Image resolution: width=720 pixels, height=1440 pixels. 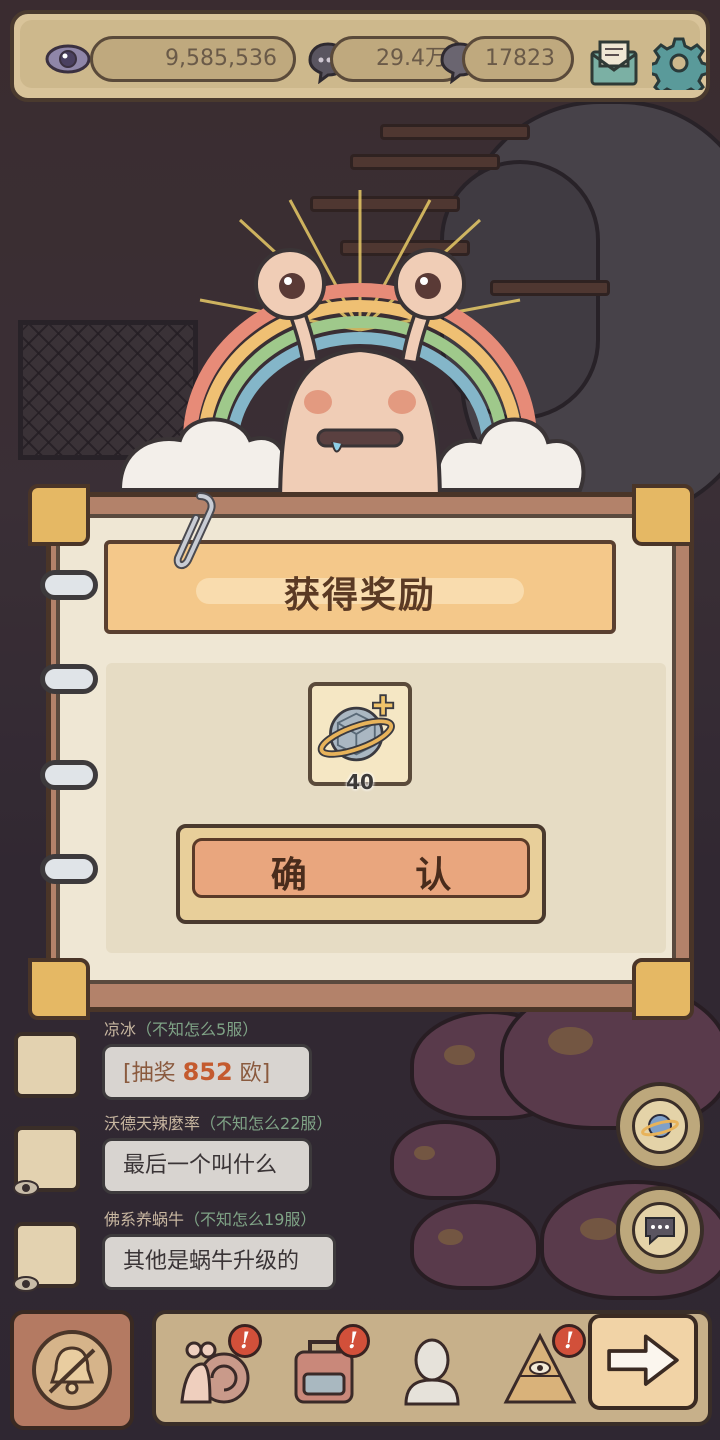 I want to click on confirm-button: 确 认, so click(x=361, y=874).